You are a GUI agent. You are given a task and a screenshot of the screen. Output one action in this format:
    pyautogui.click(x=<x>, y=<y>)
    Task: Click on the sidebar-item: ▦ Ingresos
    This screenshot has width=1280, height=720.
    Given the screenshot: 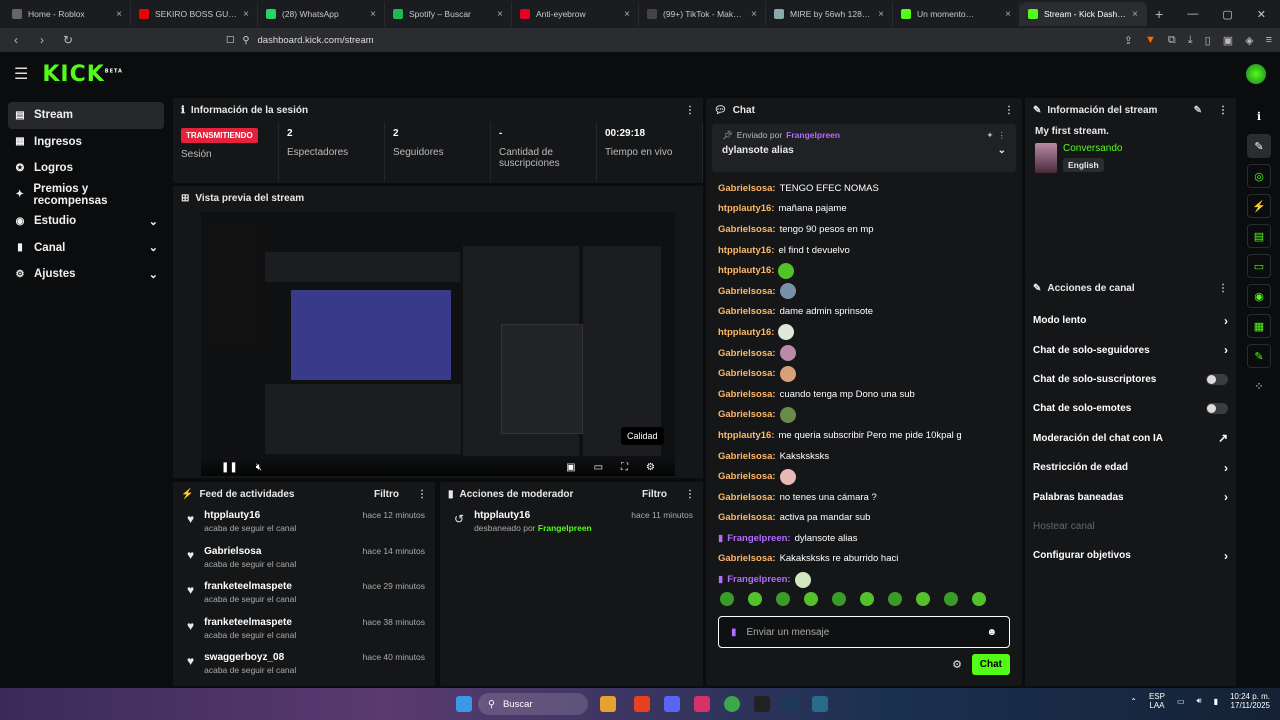 What is the action you would take?
    pyautogui.click(x=86, y=142)
    